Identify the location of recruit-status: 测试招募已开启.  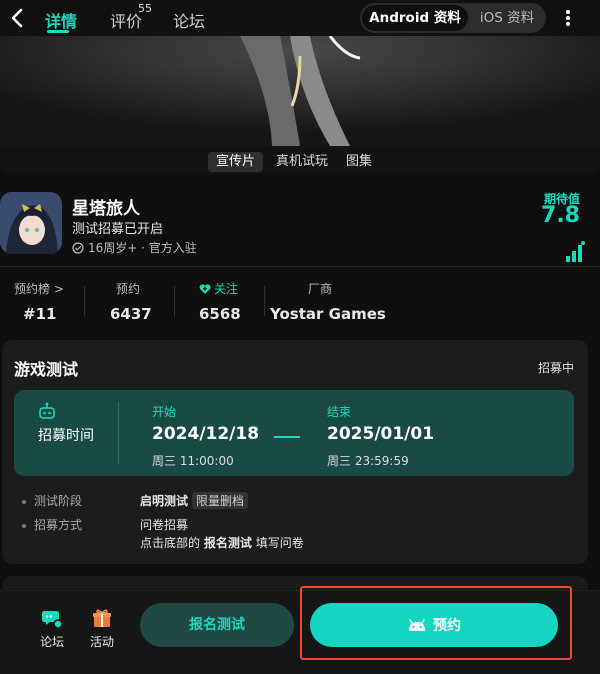
(118, 229).